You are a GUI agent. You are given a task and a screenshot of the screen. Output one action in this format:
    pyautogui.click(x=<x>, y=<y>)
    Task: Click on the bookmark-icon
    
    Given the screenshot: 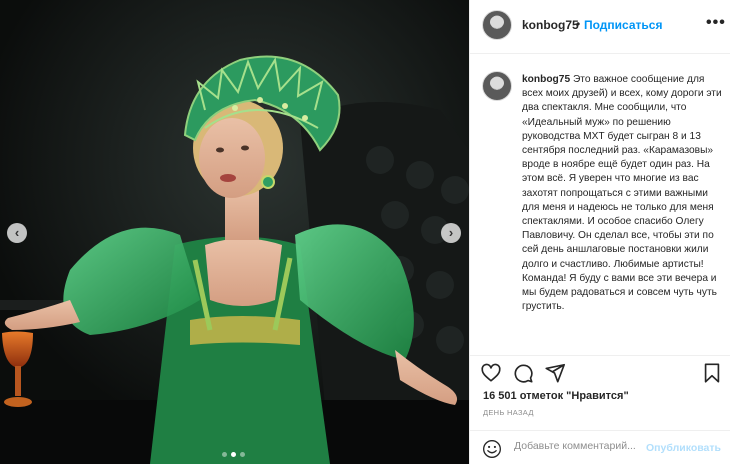 What is the action you would take?
    pyautogui.click(x=712, y=373)
    